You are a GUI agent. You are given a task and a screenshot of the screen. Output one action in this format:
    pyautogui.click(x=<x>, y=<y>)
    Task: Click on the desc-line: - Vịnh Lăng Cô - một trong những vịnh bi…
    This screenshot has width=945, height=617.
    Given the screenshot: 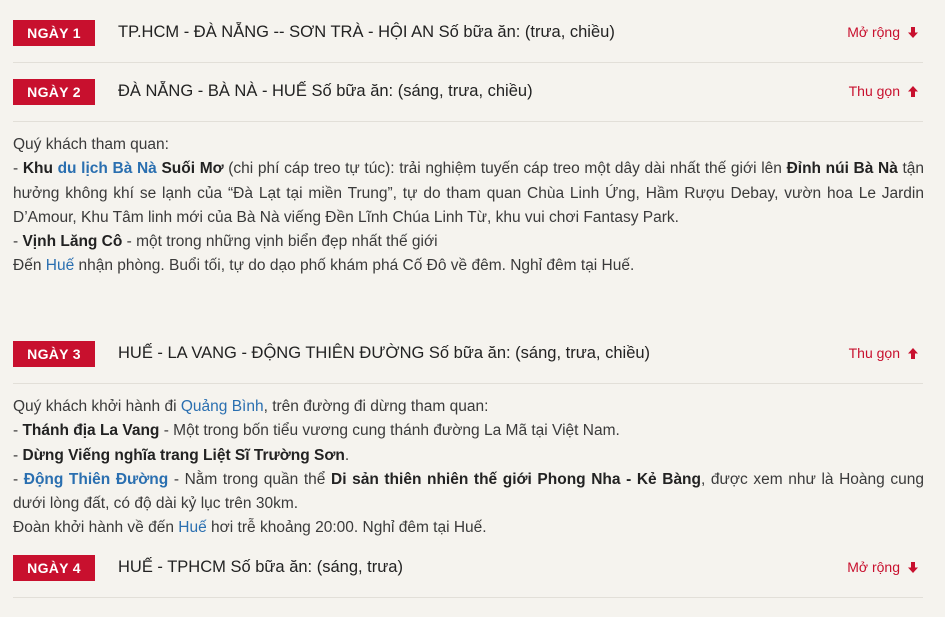 What is the action you would take?
    pyautogui.click(x=225, y=242)
    